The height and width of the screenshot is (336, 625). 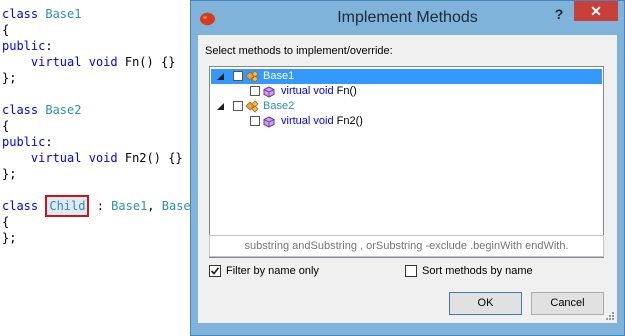 I want to click on checkbox-base1, so click(x=238, y=76).